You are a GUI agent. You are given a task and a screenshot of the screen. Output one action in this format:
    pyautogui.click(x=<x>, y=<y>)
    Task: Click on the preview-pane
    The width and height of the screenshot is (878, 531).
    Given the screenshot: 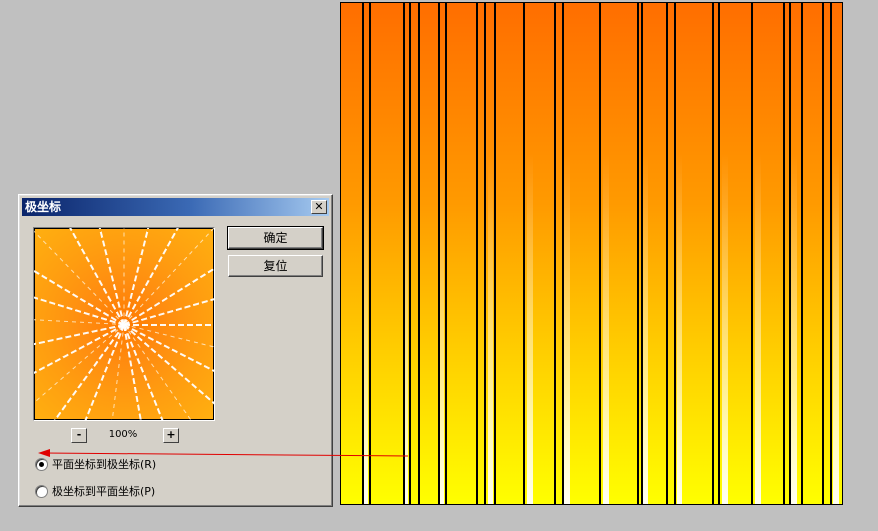 What is the action you would take?
    pyautogui.click(x=124, y=324)
    